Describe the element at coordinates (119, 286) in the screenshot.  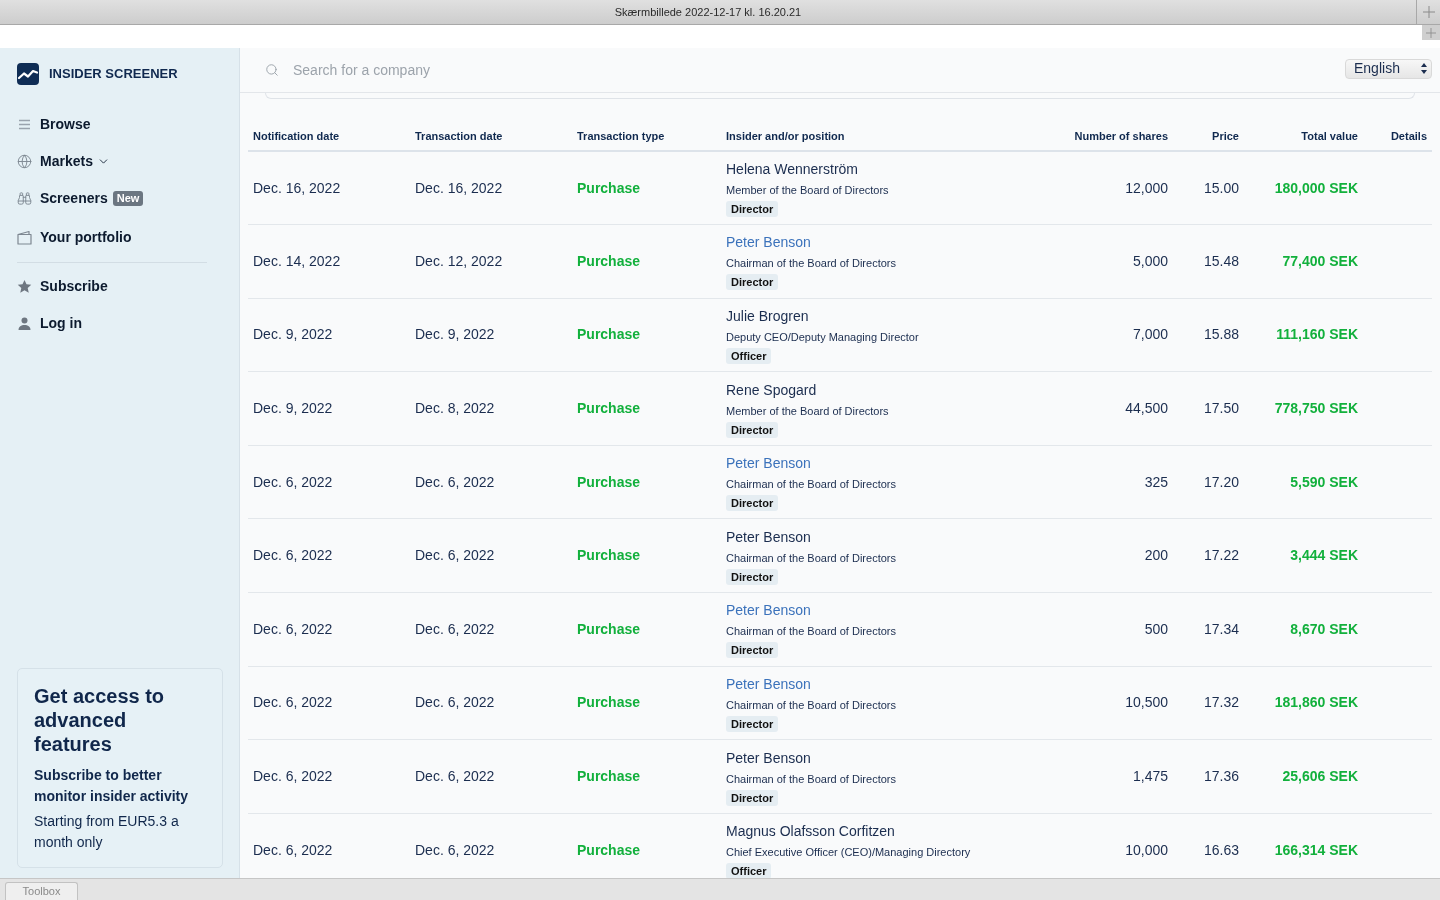
I see `nav-item: Subscribe` at that location.